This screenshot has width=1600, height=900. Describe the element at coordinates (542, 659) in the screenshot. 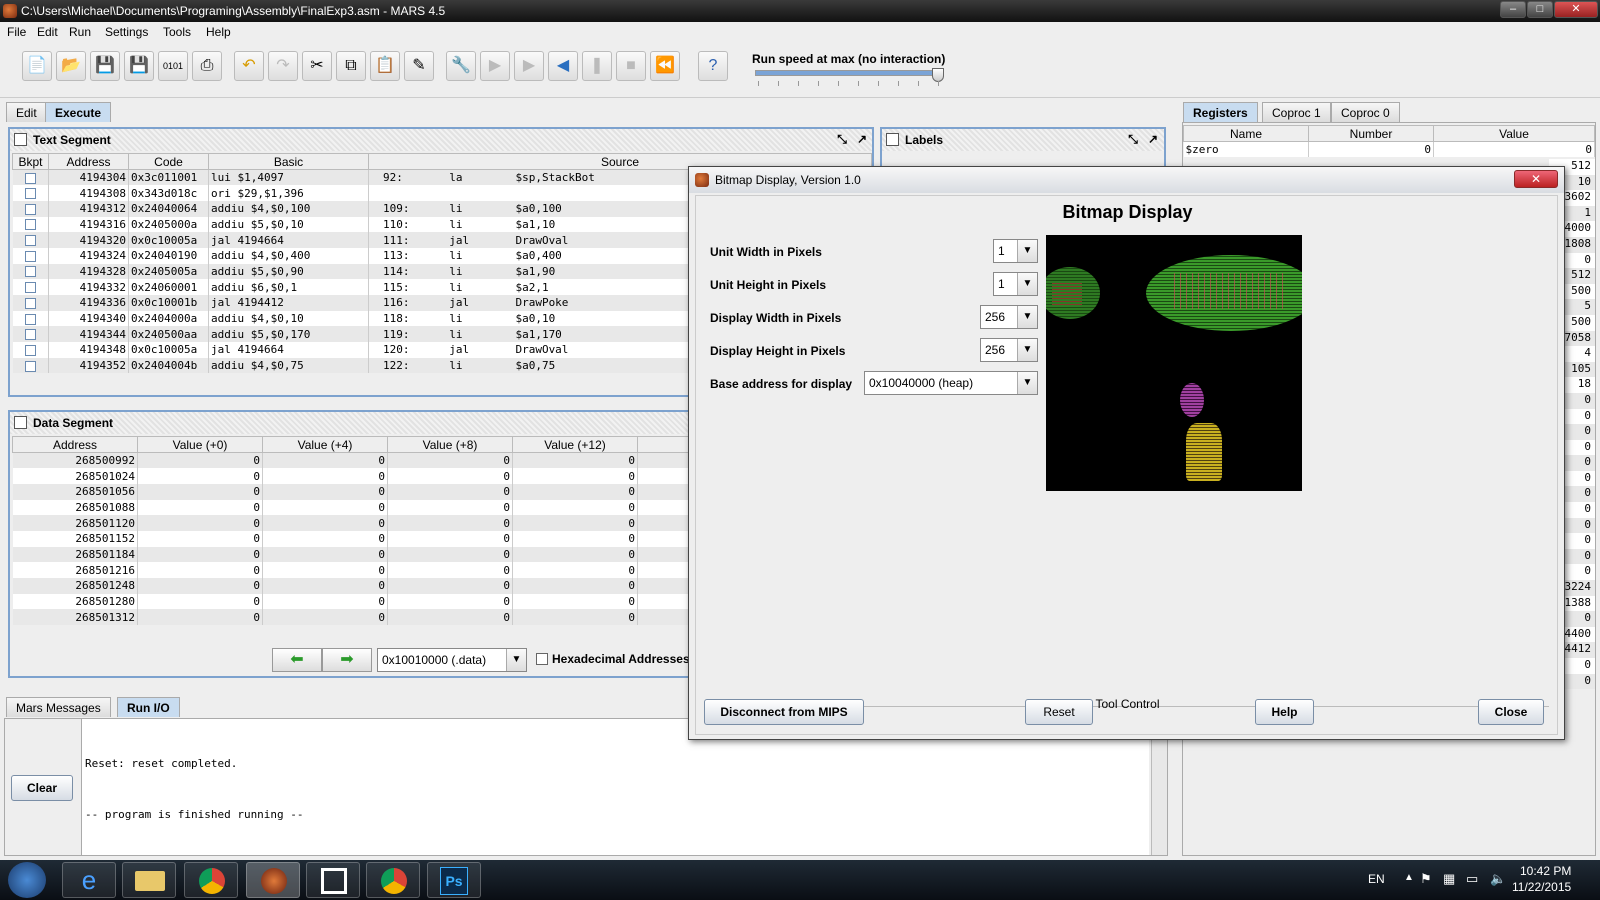

I see `hex-address-checkbox` at that location.